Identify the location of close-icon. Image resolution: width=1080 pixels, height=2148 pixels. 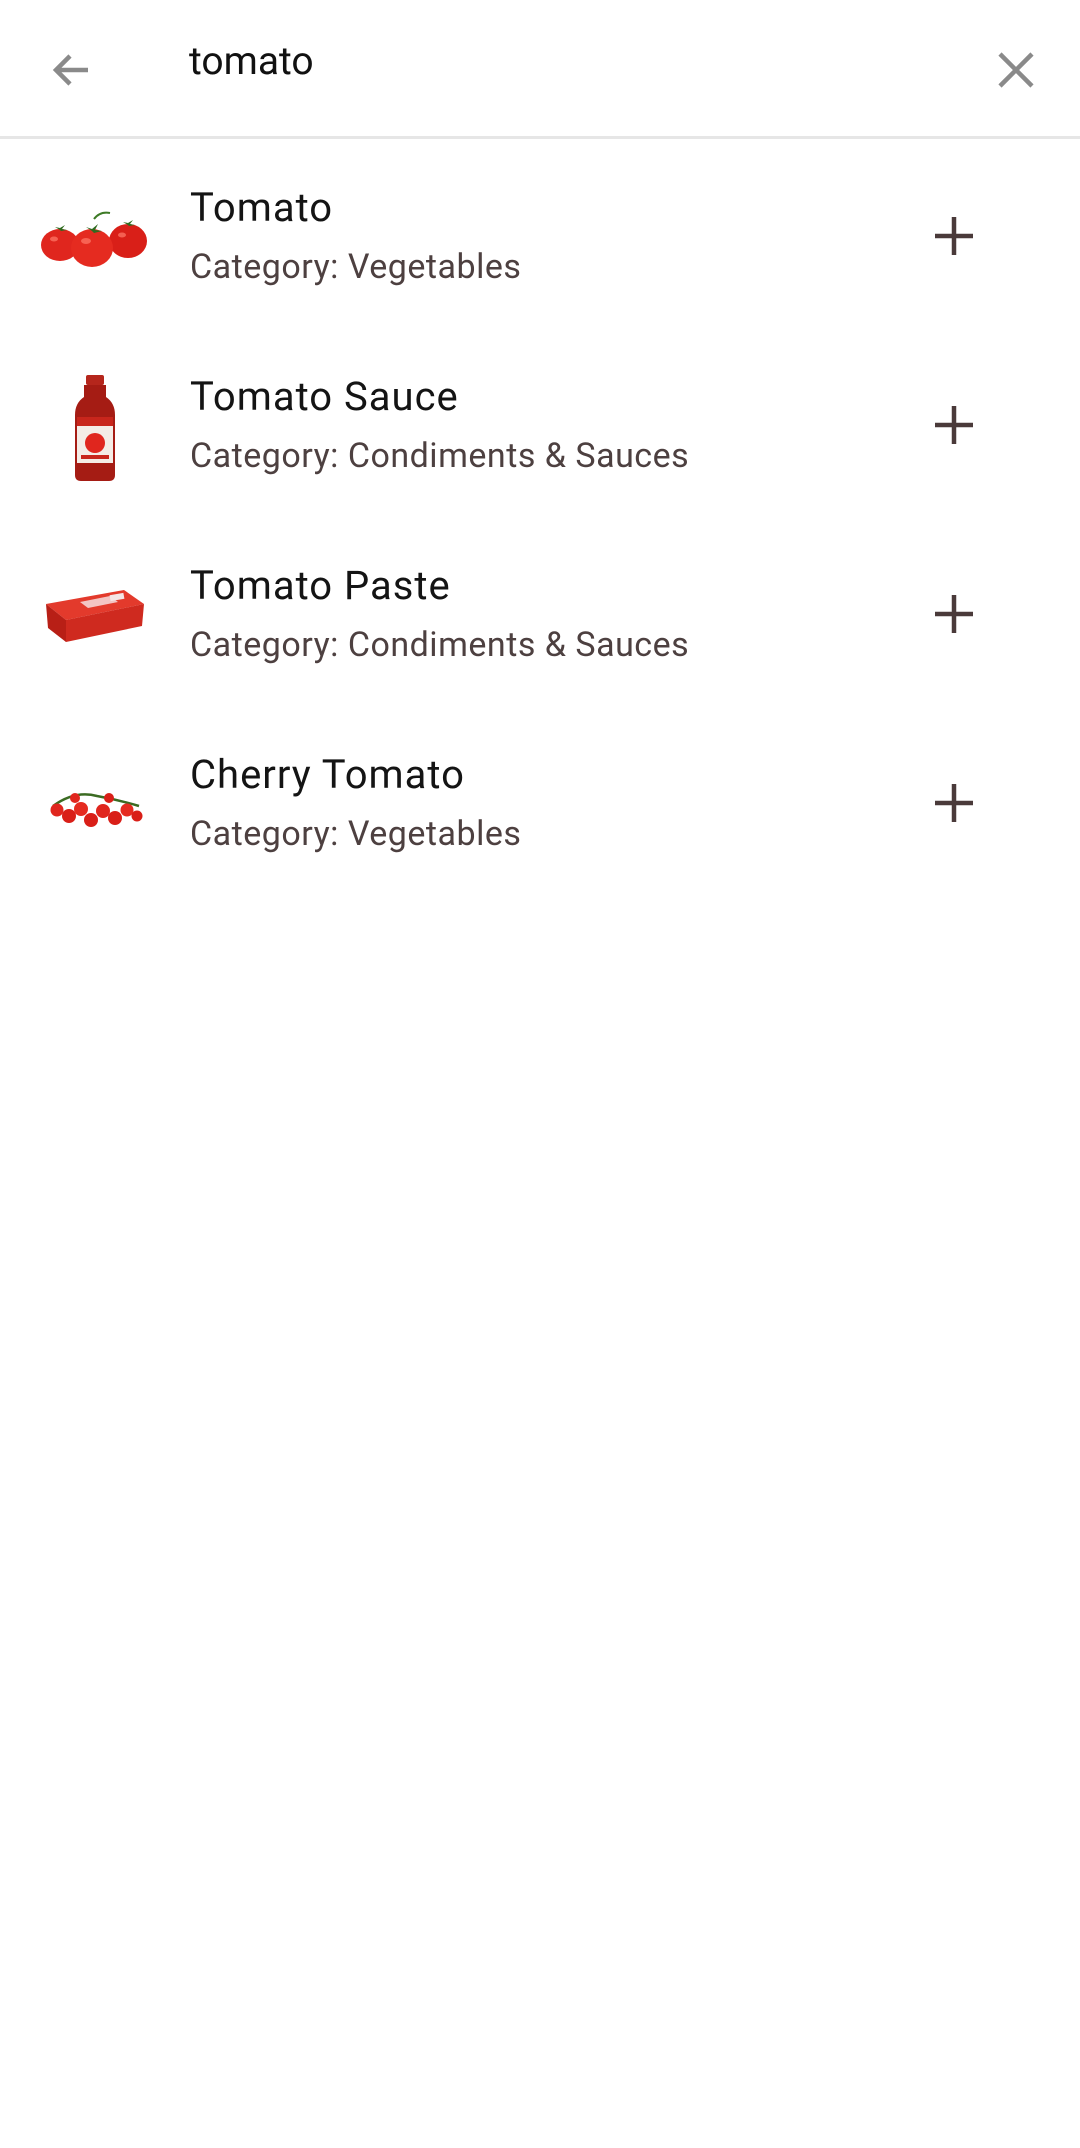
(1016, 70).